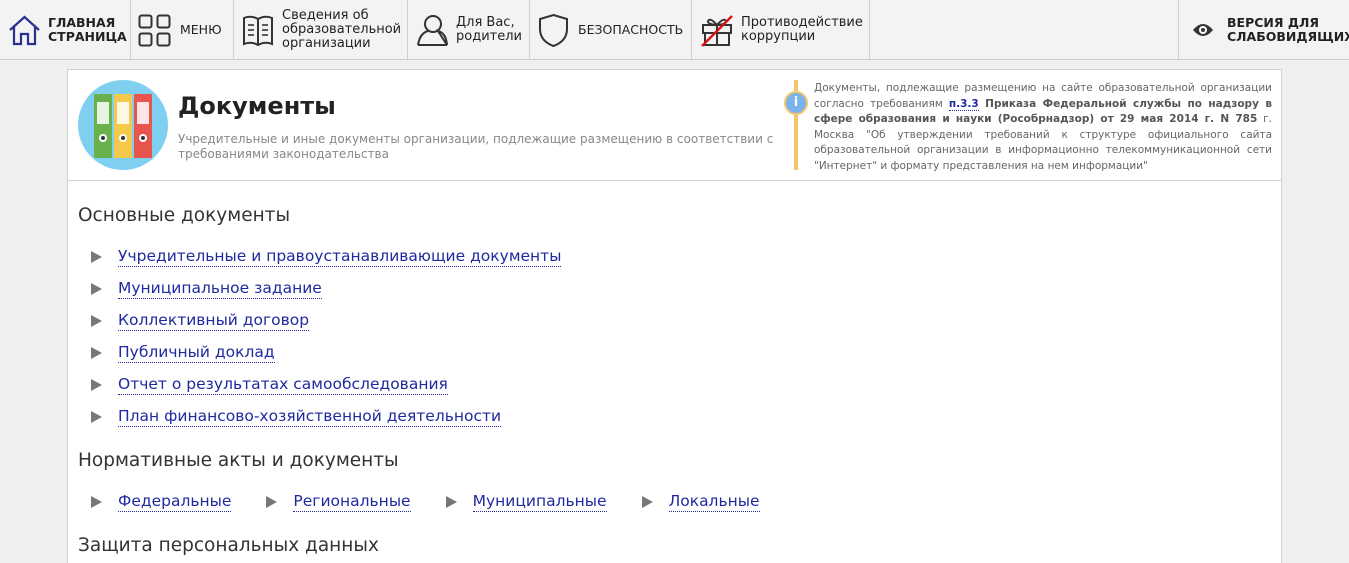  I want to click on doc-link: Муниципальное задание, so click(220, 289).